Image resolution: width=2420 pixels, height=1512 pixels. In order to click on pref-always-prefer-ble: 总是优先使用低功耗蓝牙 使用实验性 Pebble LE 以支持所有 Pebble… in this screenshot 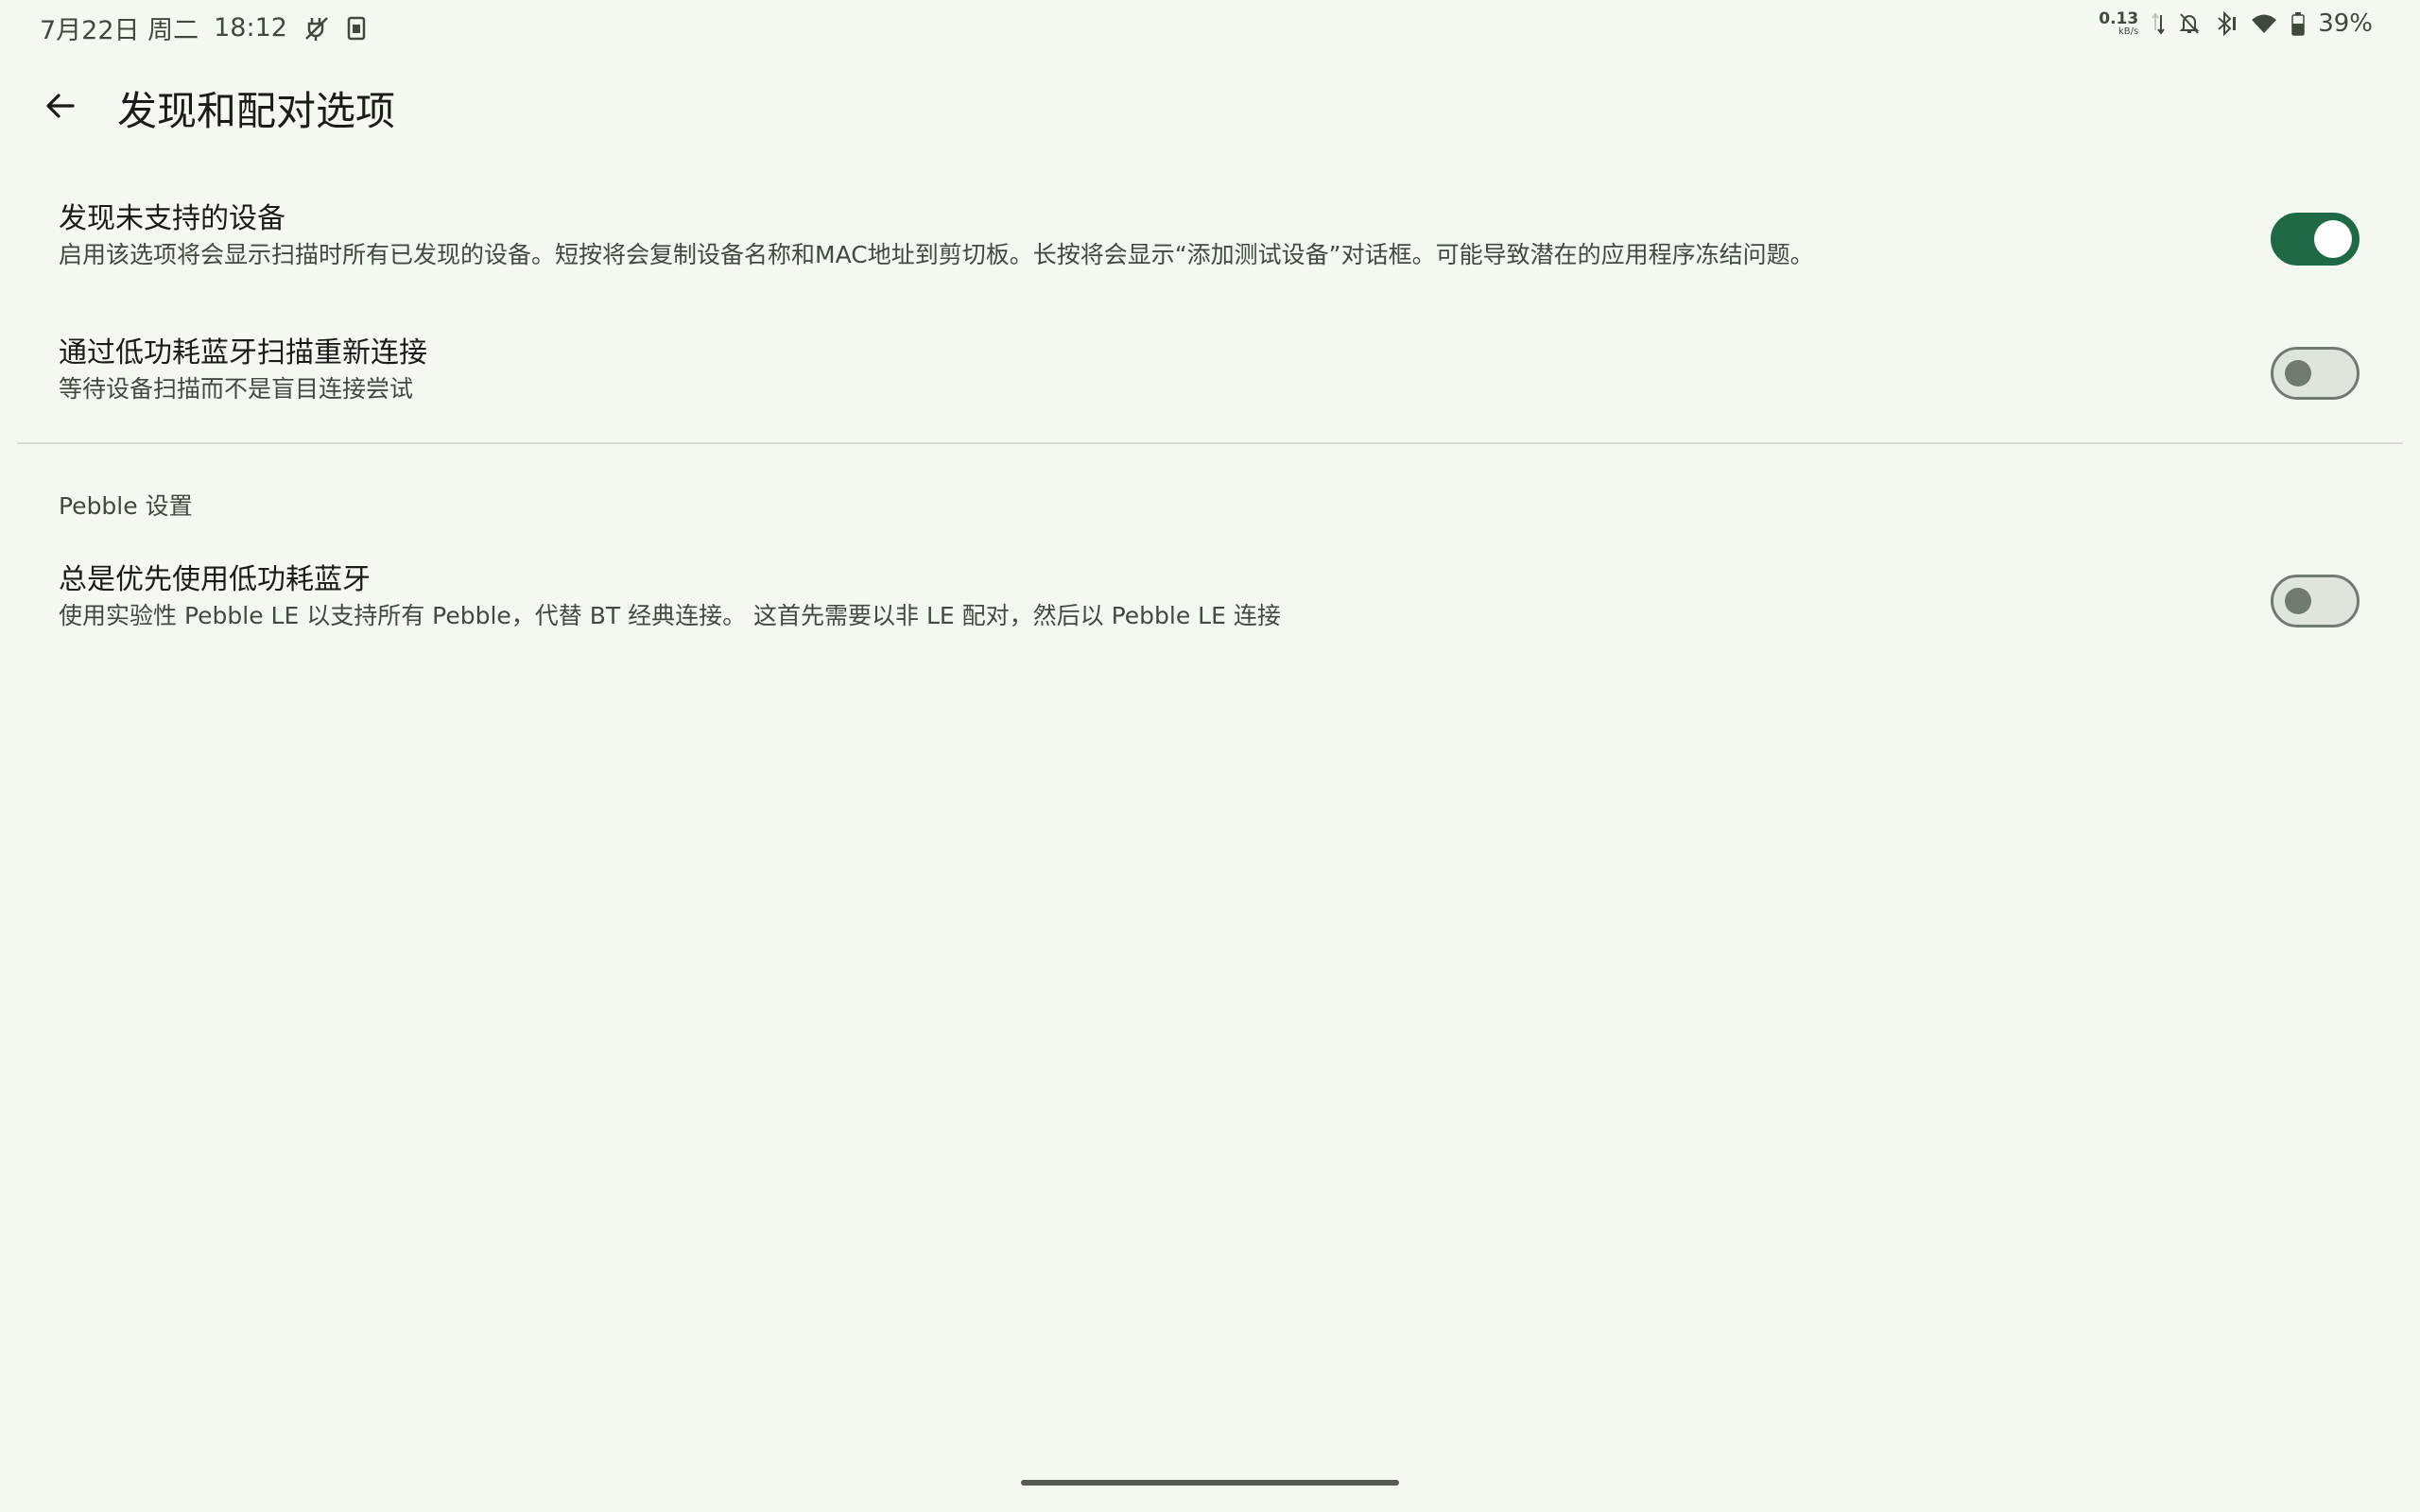, I will do `click(1210, 602)`.